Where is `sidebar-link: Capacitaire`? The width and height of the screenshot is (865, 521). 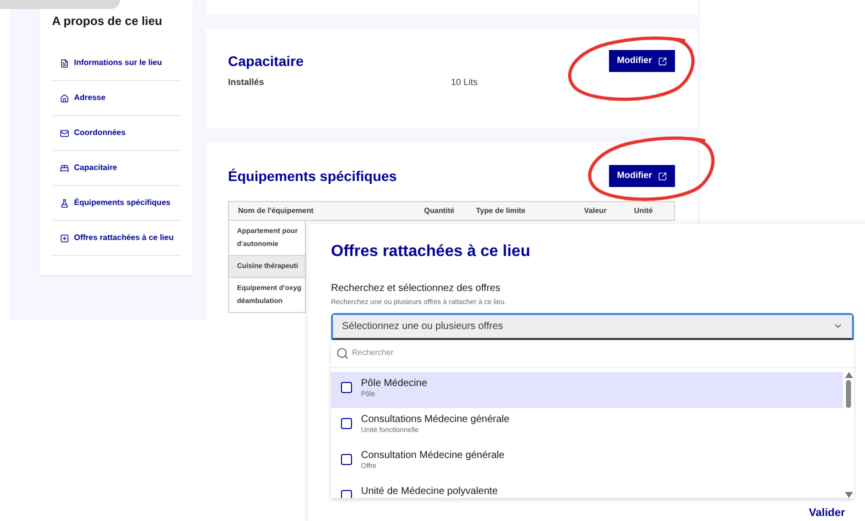
sidebar-link: Capacitaire is located at coordinates (85, 168).